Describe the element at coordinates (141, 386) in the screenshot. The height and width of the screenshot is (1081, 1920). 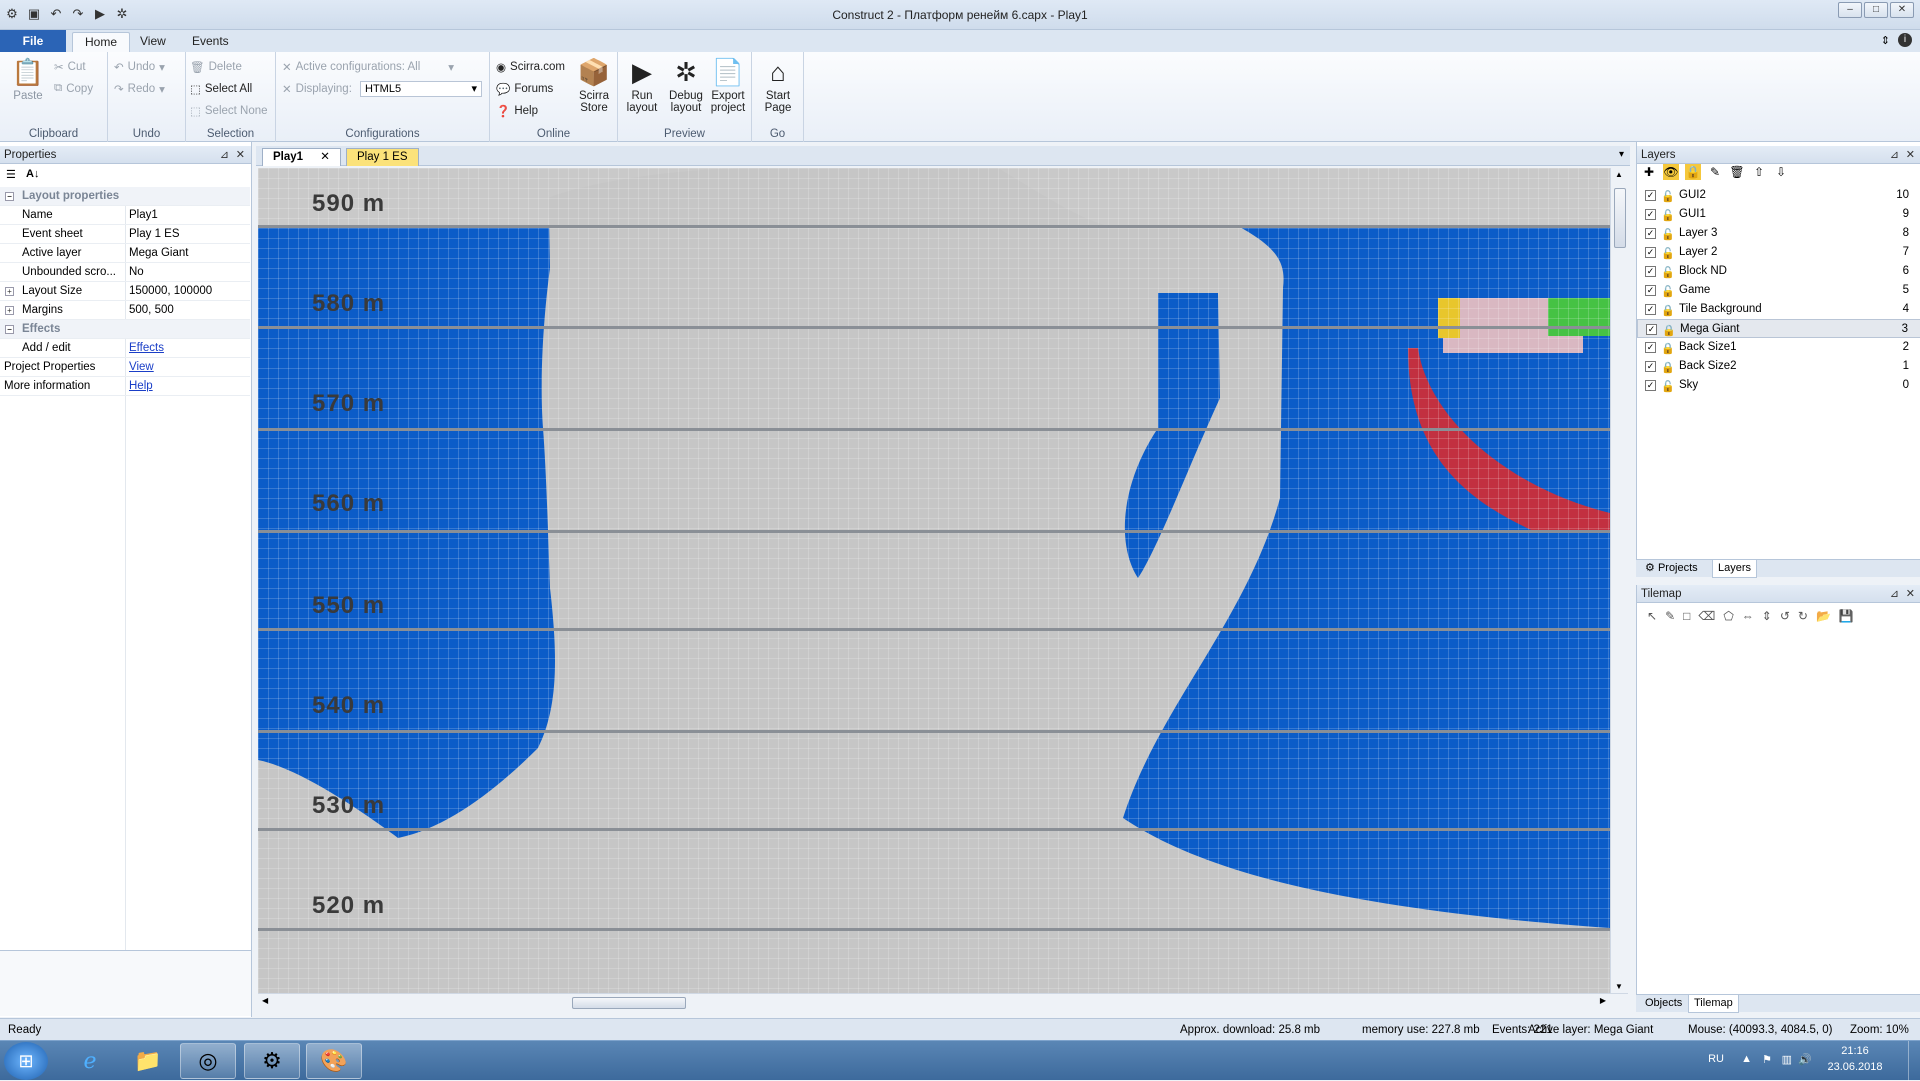
I see `help-link: Help` at that location.